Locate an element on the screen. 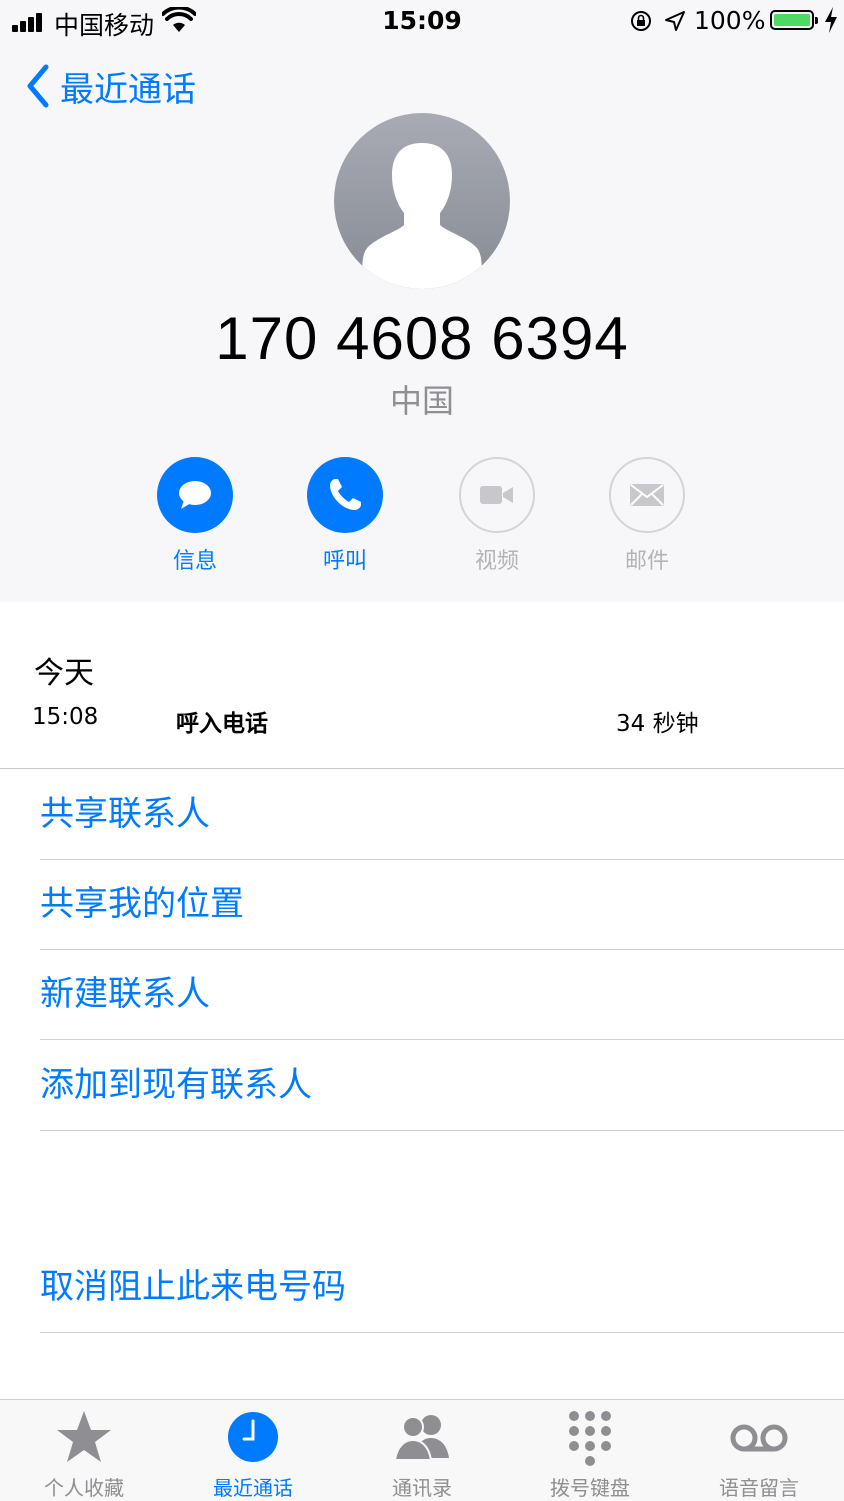 The height and width of the screenshot is (1501, 844). video-label: 视频 is located at coordinates (496, 561).